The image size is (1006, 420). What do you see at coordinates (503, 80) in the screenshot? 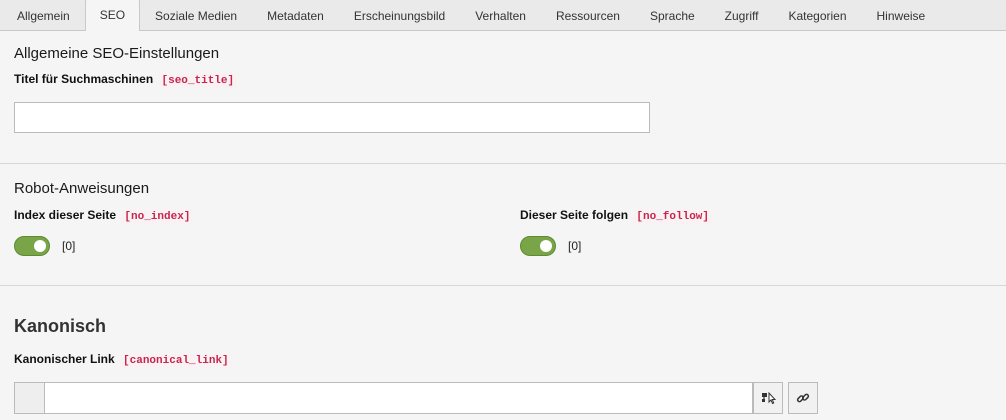
I see `seo-title-label-row: Titel für Suchmaschinen [seo_title]` at bounding box center [503, 80].